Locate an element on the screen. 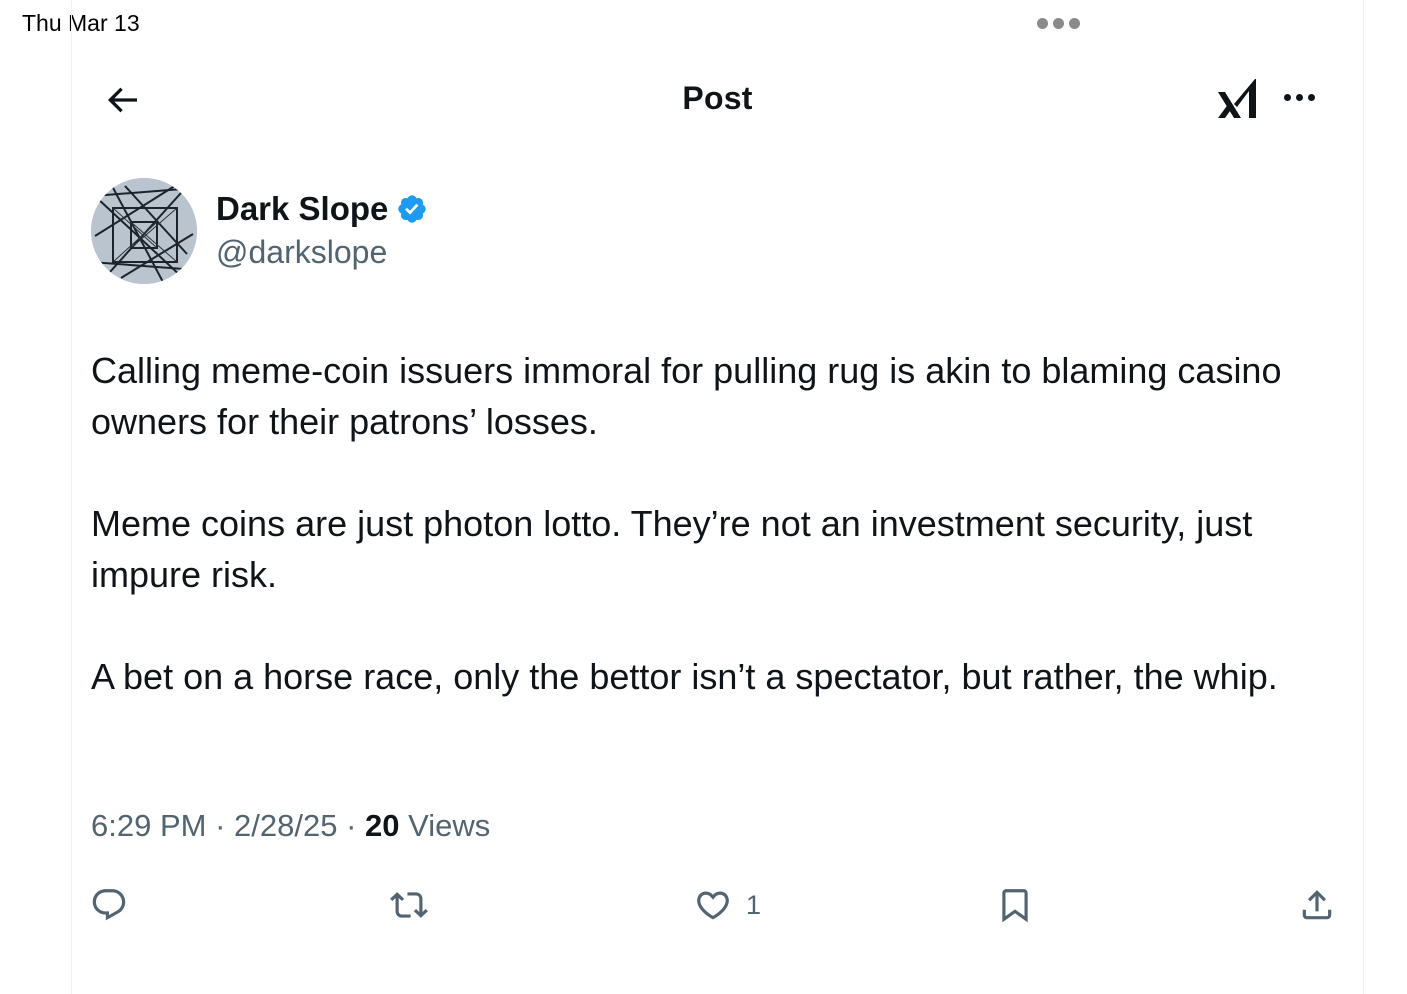 The height and width of the screenshot is (994, 1407). display-name-row: Dark Slope is located at coordinates (322, 209).